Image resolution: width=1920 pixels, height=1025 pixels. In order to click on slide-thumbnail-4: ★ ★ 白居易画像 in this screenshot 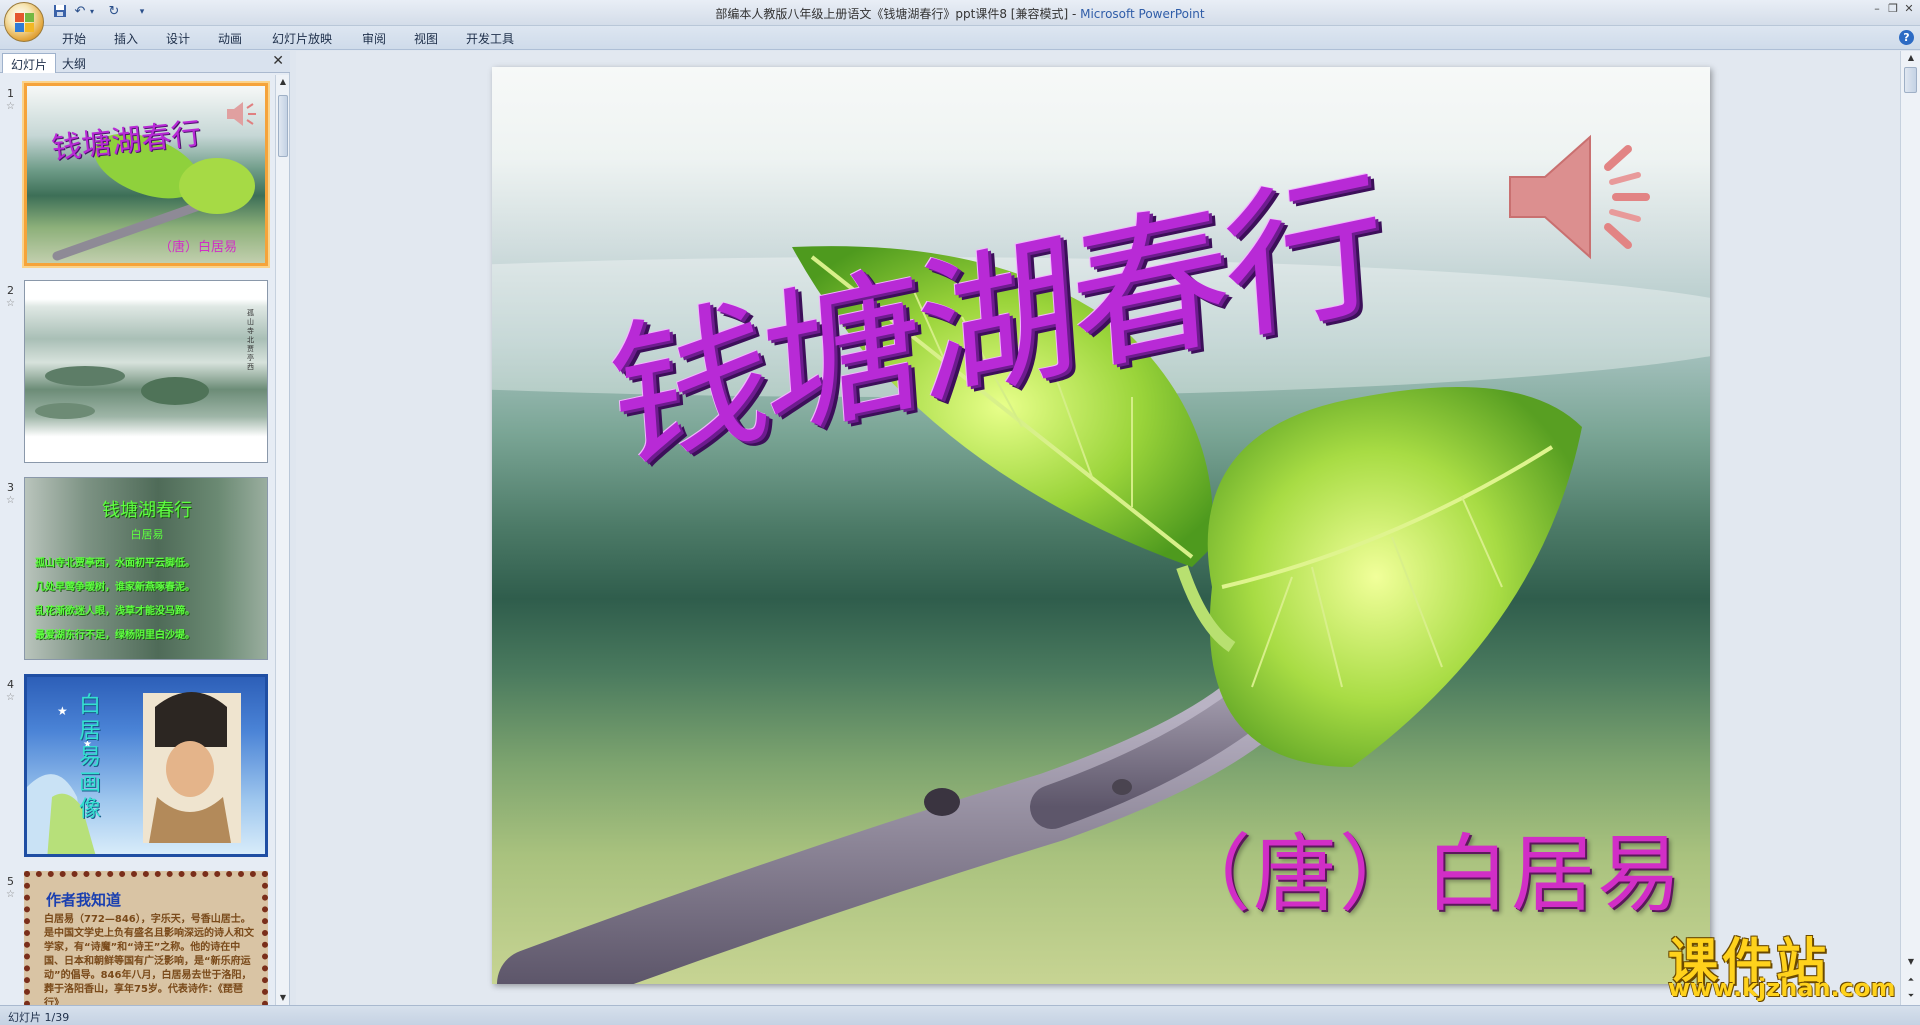, I will do `click(146, 765)`.